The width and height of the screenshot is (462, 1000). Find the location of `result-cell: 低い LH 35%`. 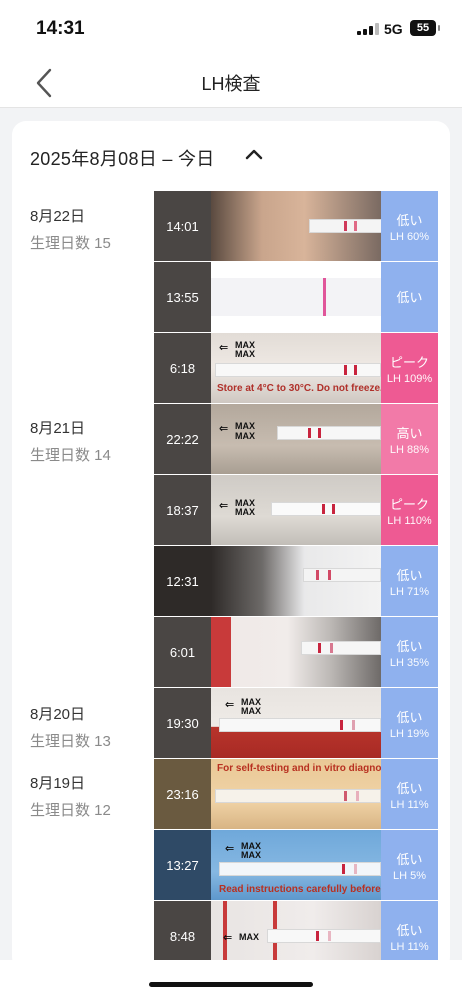

result-cell: 低い LH 35% is located at coordinates (409, 652).